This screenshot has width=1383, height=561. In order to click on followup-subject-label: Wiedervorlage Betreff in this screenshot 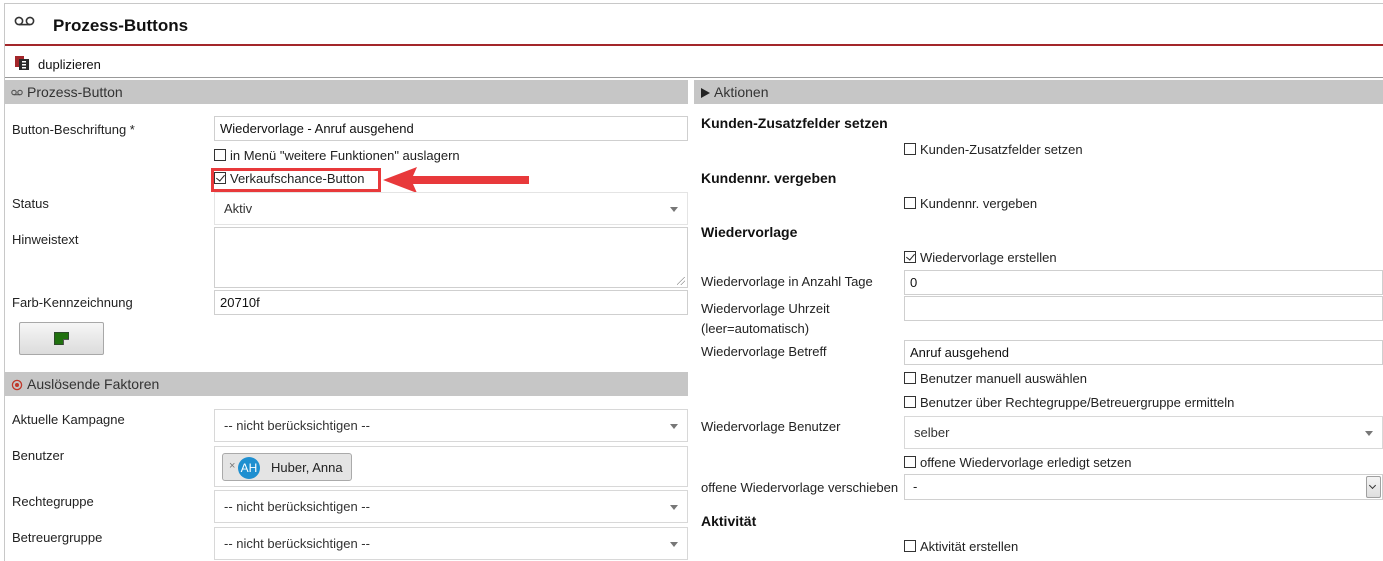, I will do `click(764, 351)`.